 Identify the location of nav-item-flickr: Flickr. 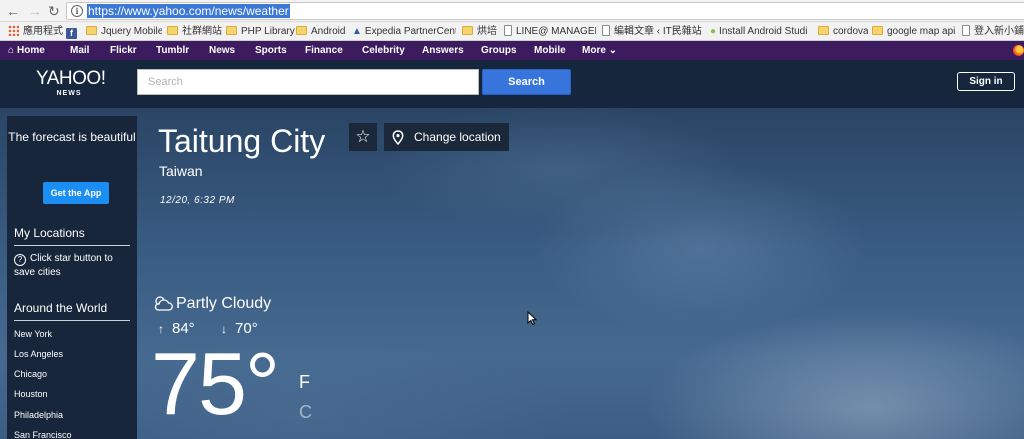
(123, 50).